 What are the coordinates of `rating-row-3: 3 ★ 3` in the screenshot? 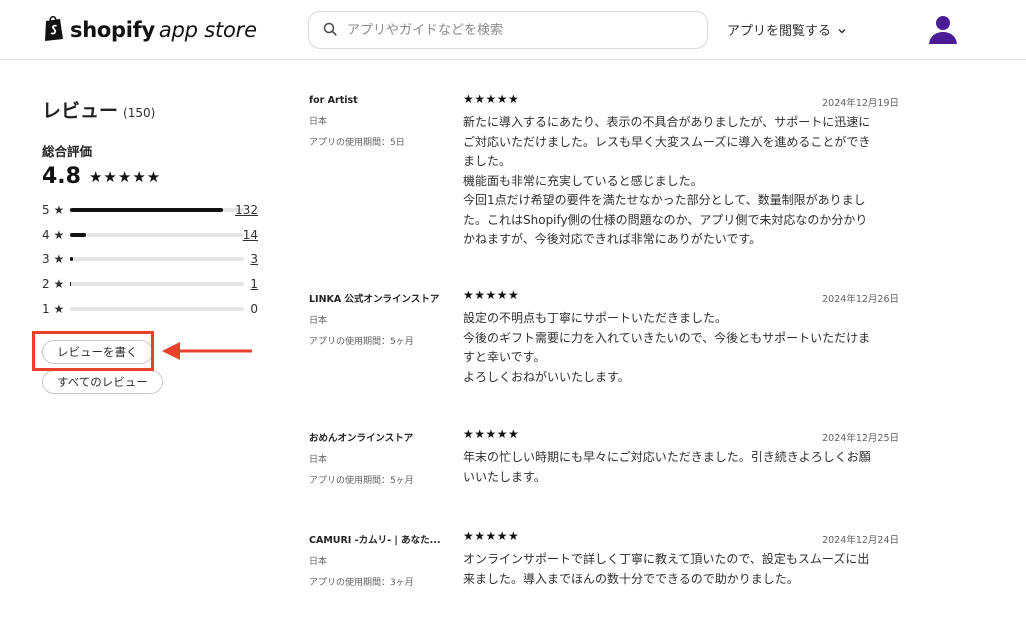 It's located at (150, 259).